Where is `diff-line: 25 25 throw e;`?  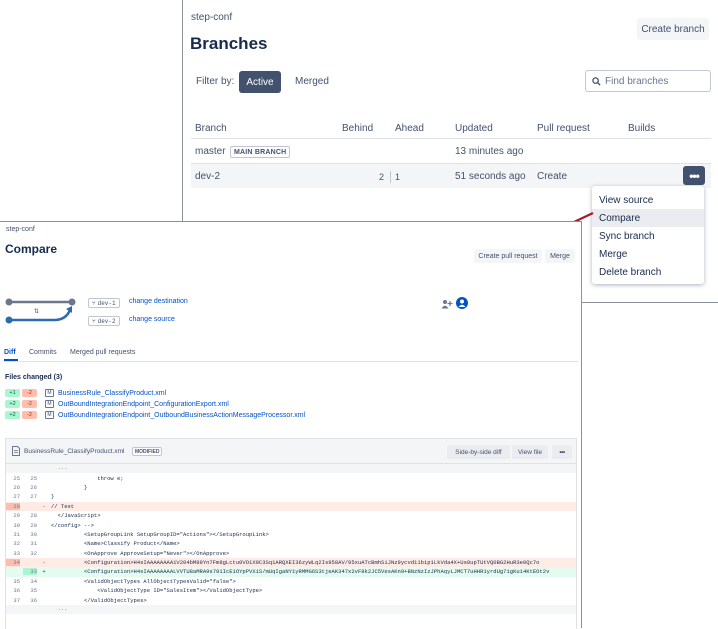 diff-line: 25 25 throw e; is located at coordinates (291, 477).